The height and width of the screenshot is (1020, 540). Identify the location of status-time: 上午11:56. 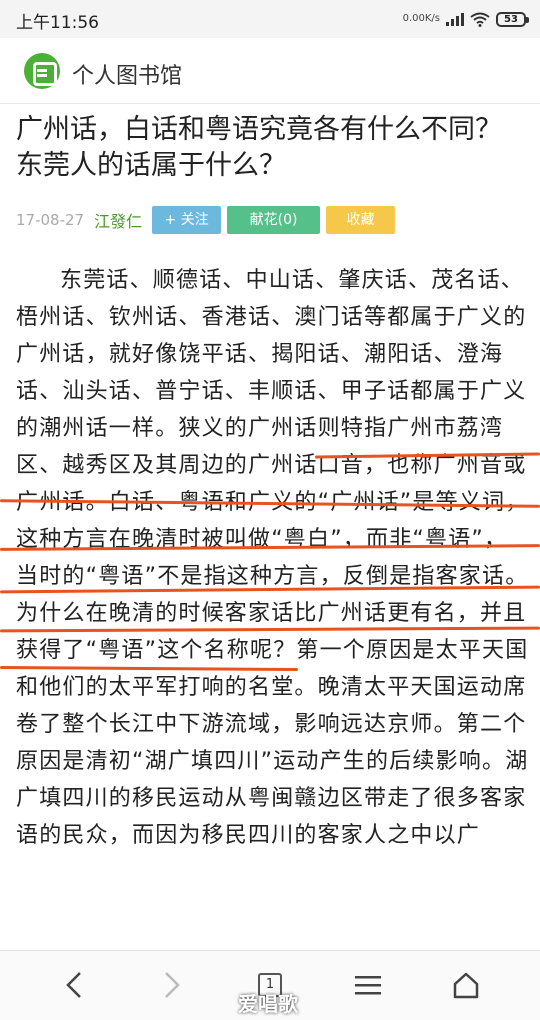
(57, 23).